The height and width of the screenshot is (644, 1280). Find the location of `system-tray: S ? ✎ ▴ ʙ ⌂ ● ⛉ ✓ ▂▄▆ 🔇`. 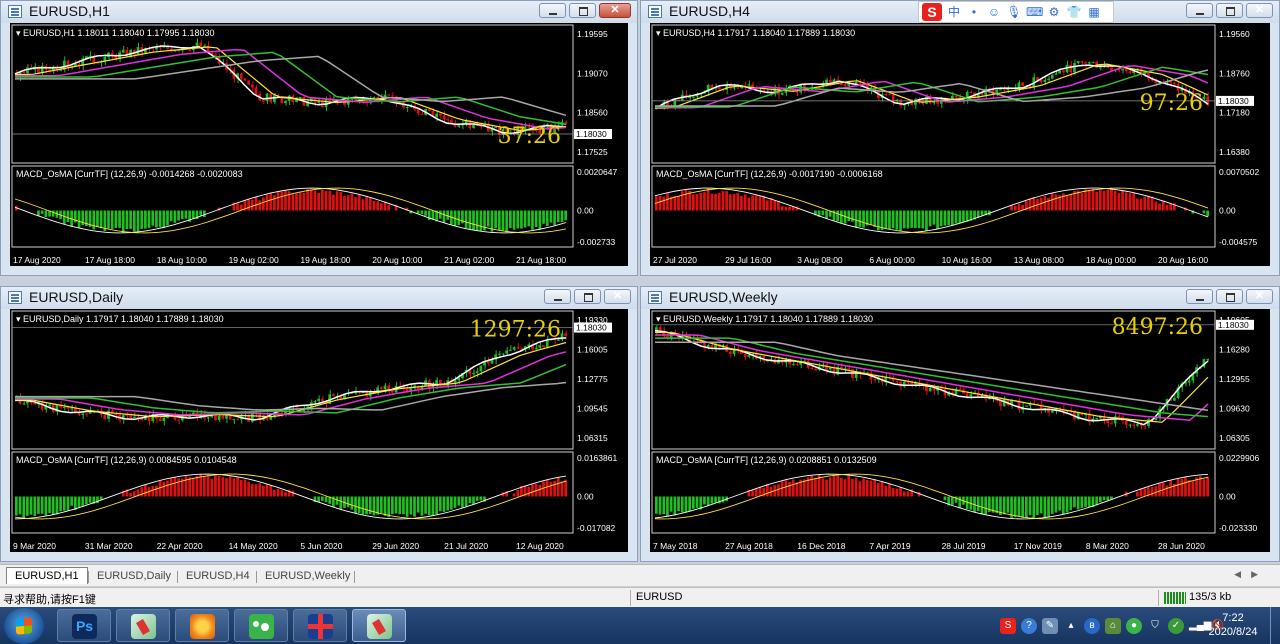

system-tray: S ? ✎ ▴ ʙ ⌂ ● ⛉ ✓ ▂▄▆ 🔇 is located at coordinates (1113, 626).